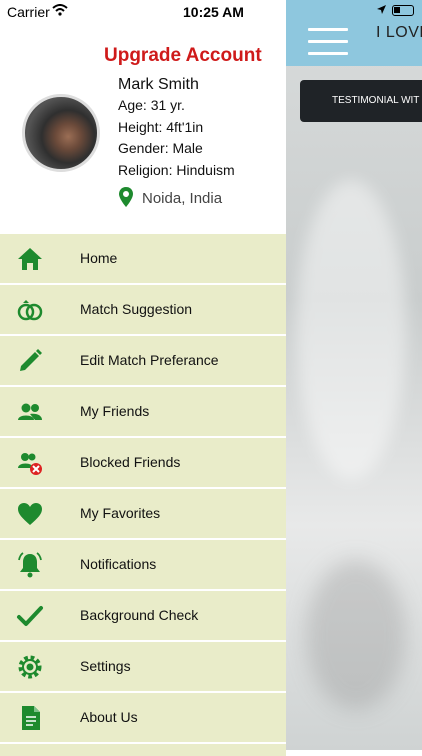 This screenshot has width=422, height=756. I want to click on menu-item-background-check: Background Check, so click(143, 616).